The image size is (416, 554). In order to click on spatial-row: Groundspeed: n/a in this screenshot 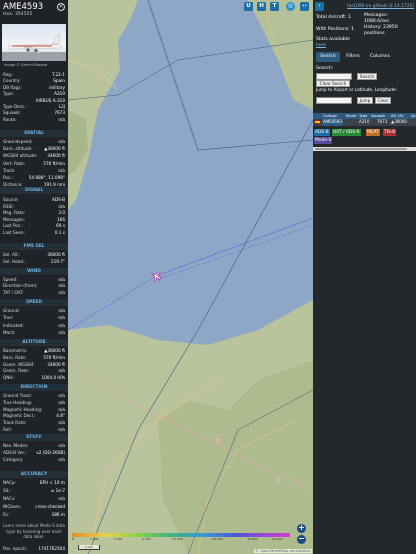, I will do `click(34, 142)`.